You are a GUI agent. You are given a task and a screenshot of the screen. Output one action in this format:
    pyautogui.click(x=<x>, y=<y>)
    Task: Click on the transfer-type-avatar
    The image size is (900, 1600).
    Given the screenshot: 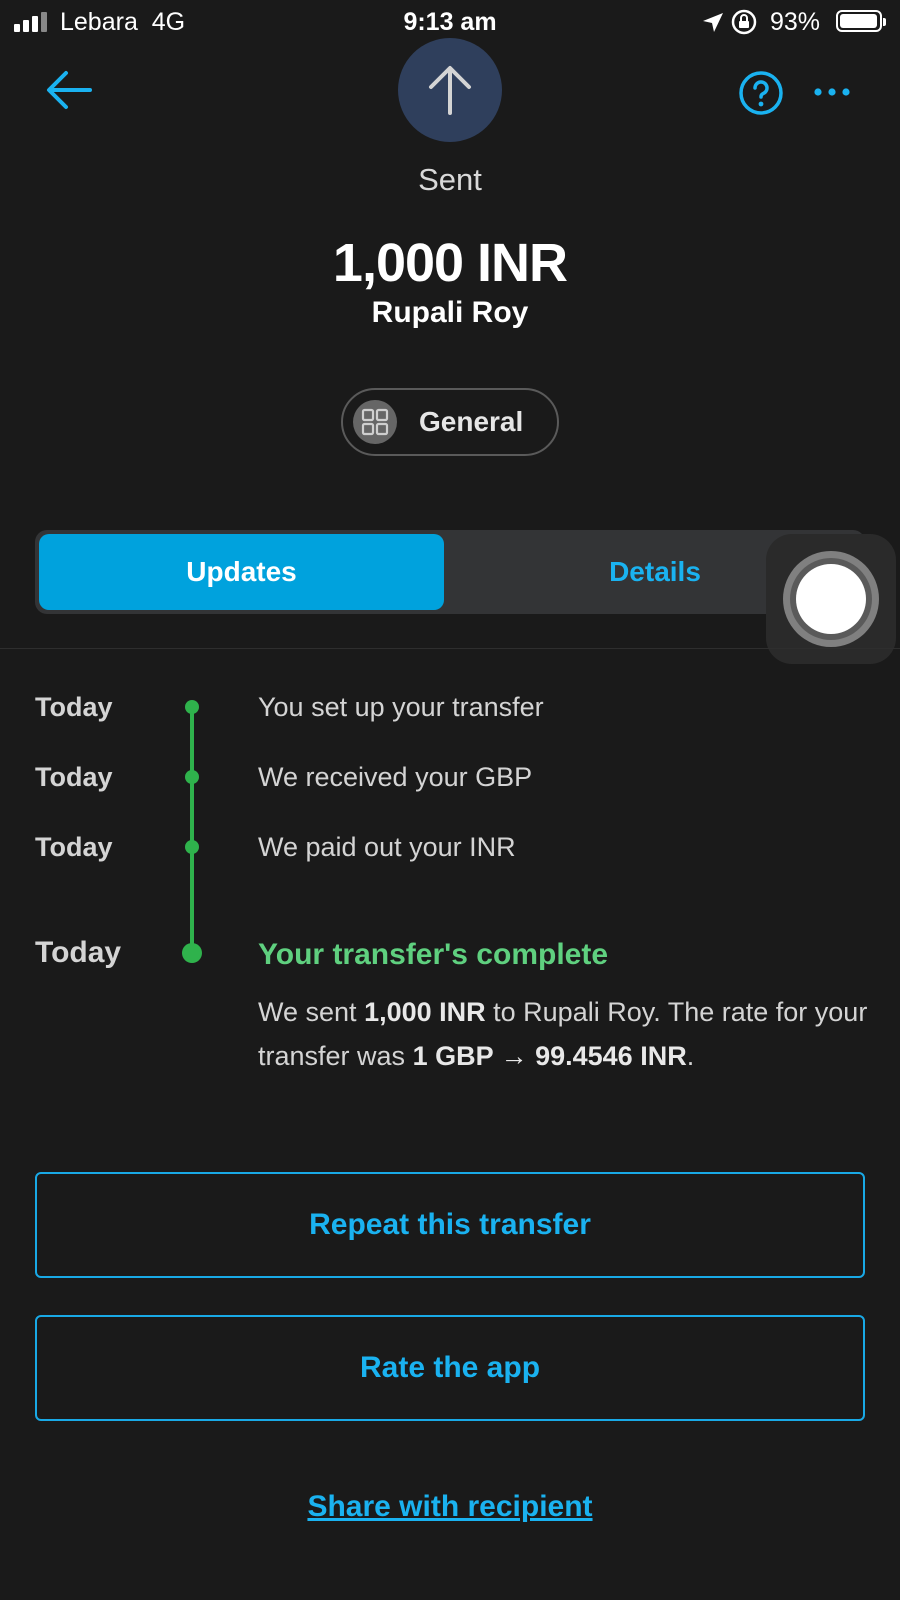 What is the action you would take?
    pyautogui.click(x=450, y=90)
    